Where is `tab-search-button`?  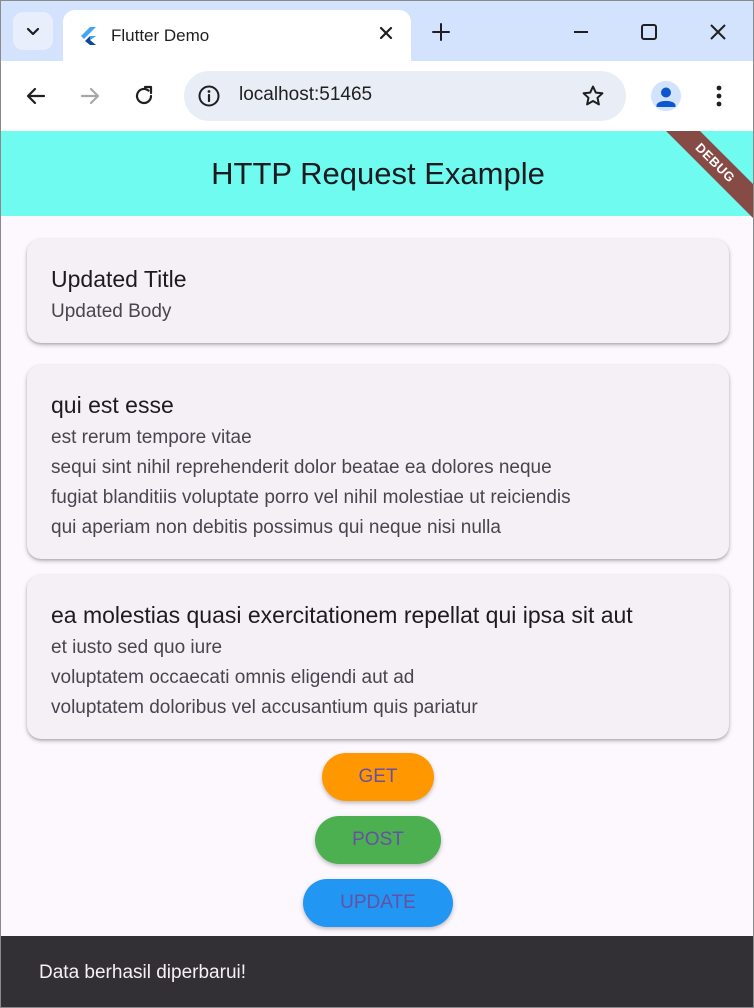 tab-search-button is located at coordinates (33, 31).